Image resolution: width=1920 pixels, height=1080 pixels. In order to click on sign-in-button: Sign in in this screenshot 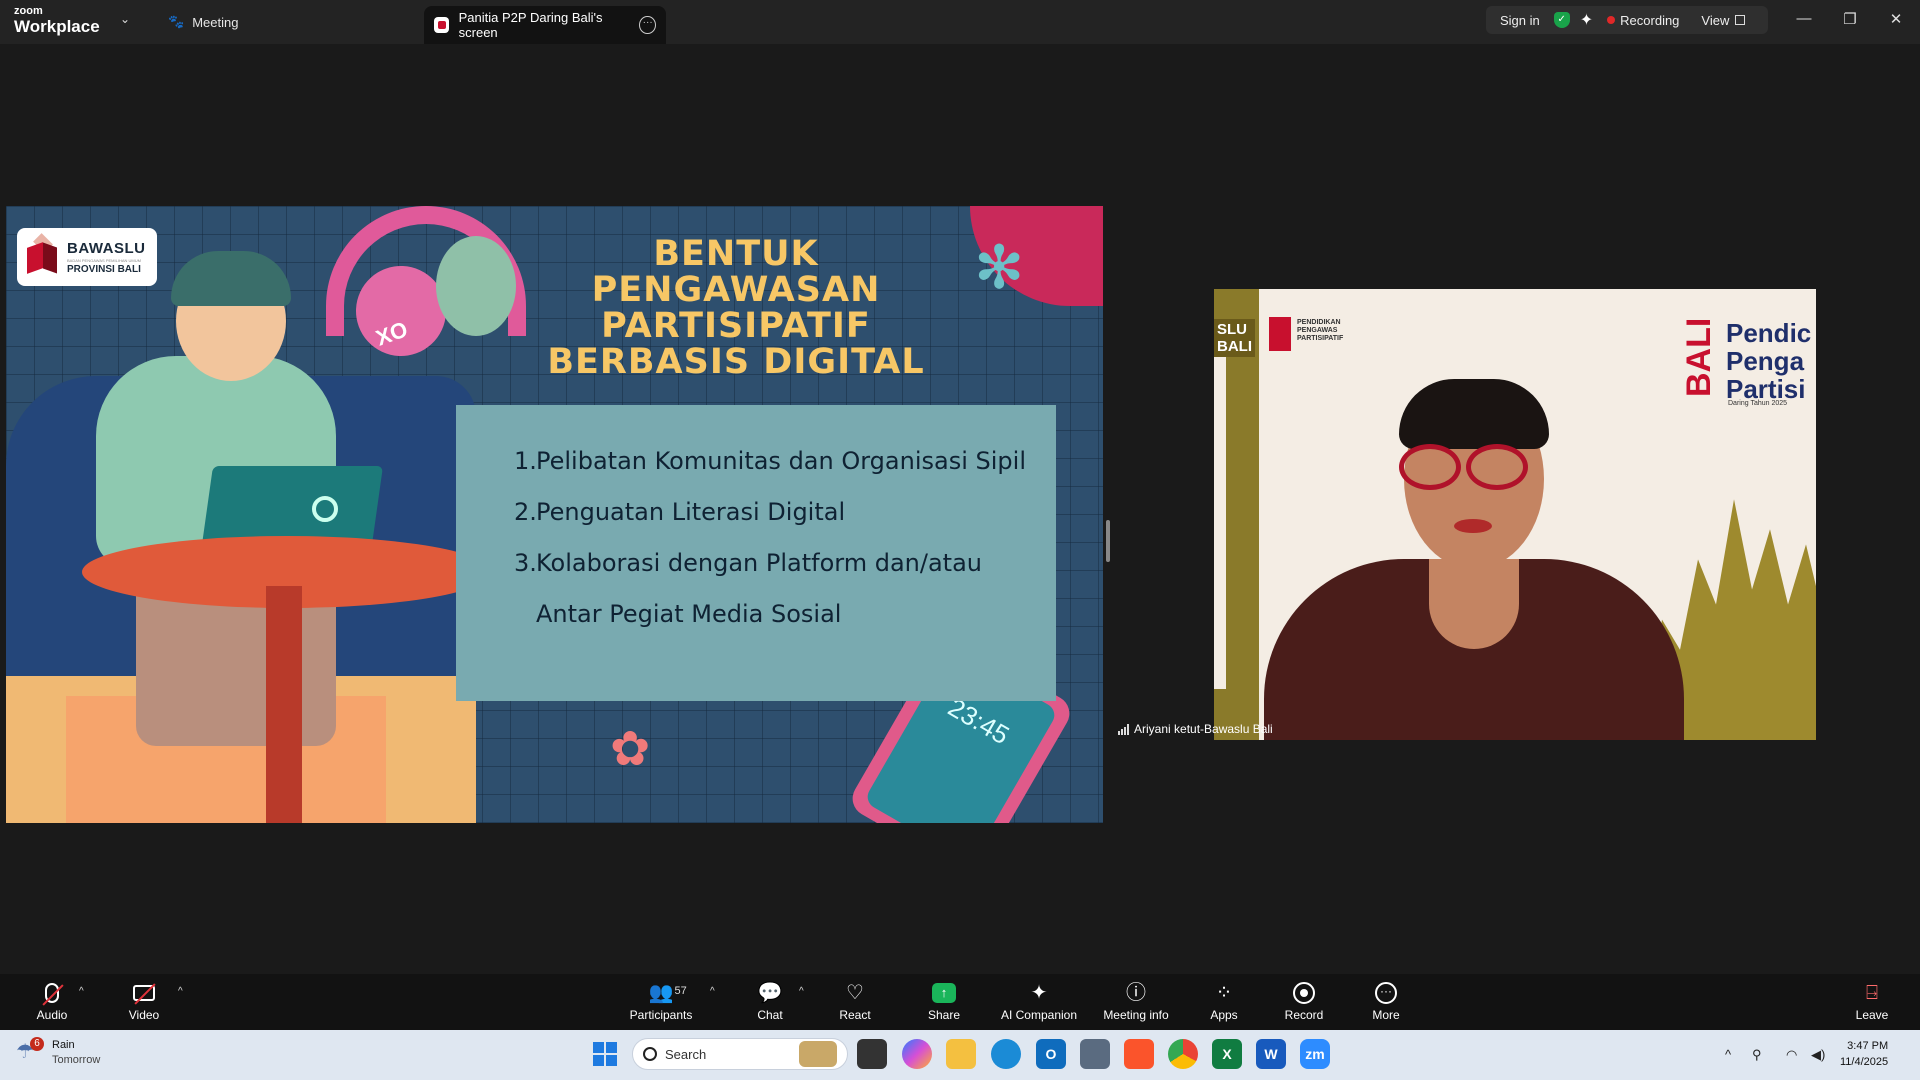, I will do `click(1520, 20)`.